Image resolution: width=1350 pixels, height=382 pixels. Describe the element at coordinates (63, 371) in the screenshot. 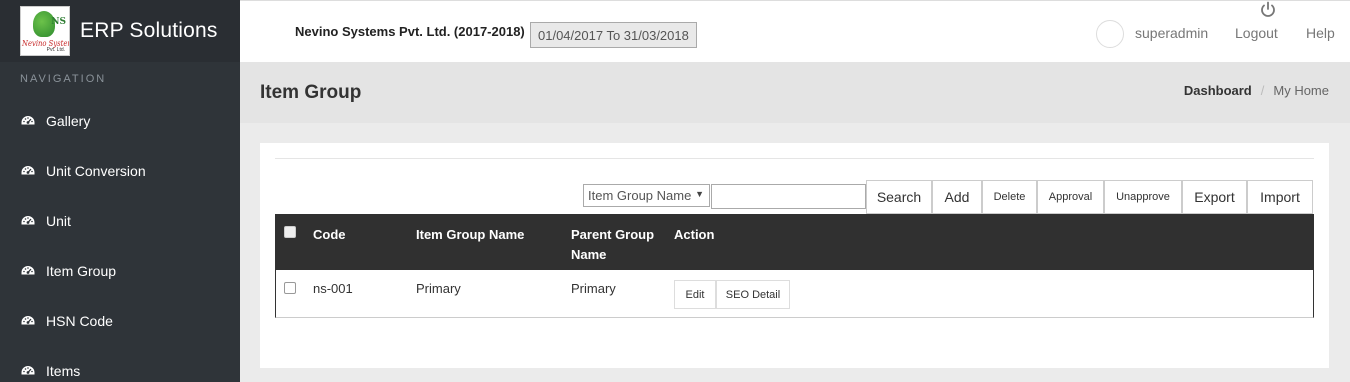

I see `sidebar-item-label: Items` at that location.